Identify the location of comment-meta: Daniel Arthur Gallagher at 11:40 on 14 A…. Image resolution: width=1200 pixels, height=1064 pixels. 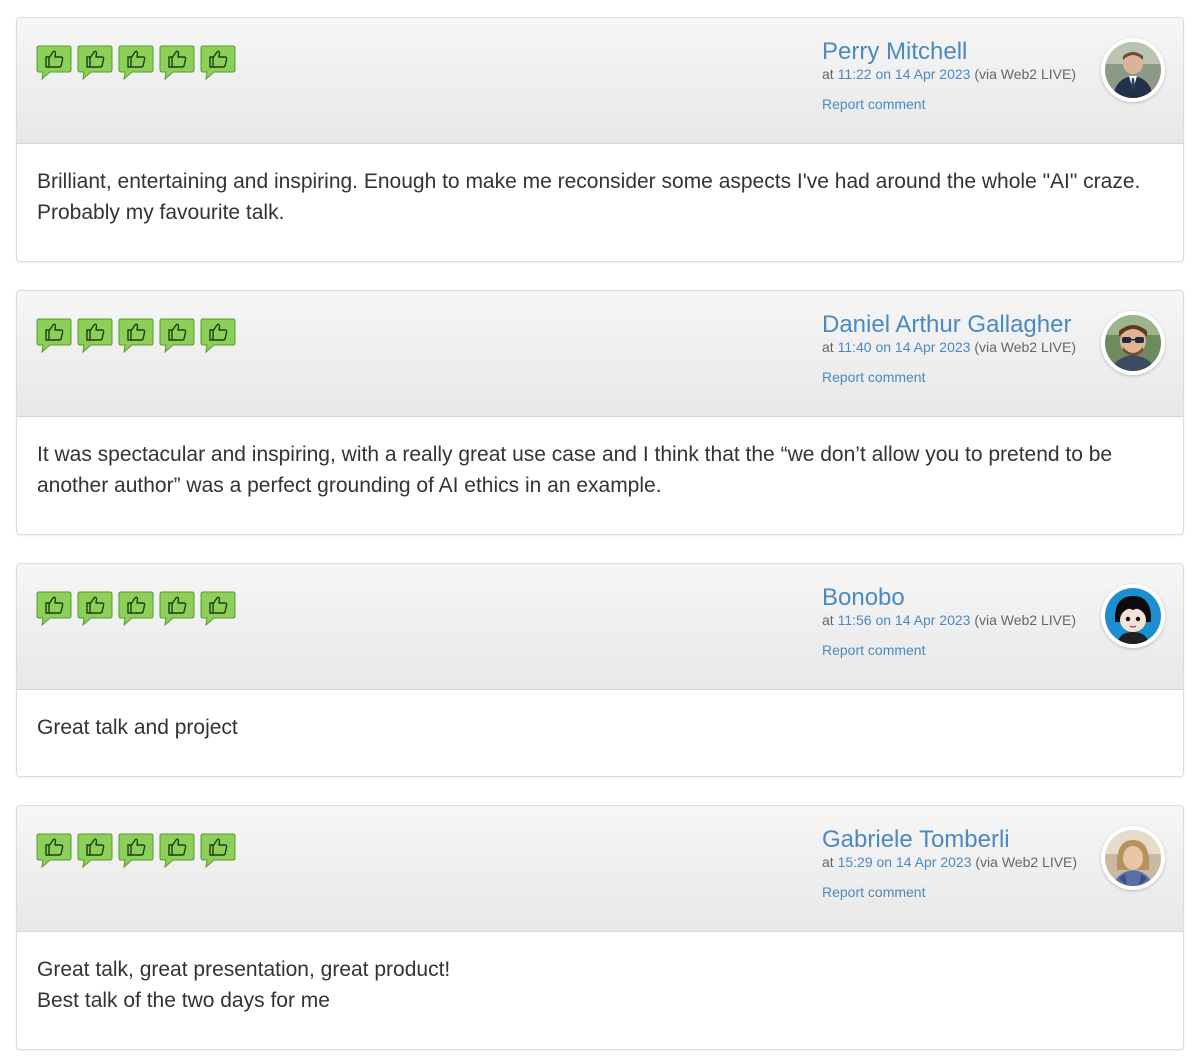
(957, 349).